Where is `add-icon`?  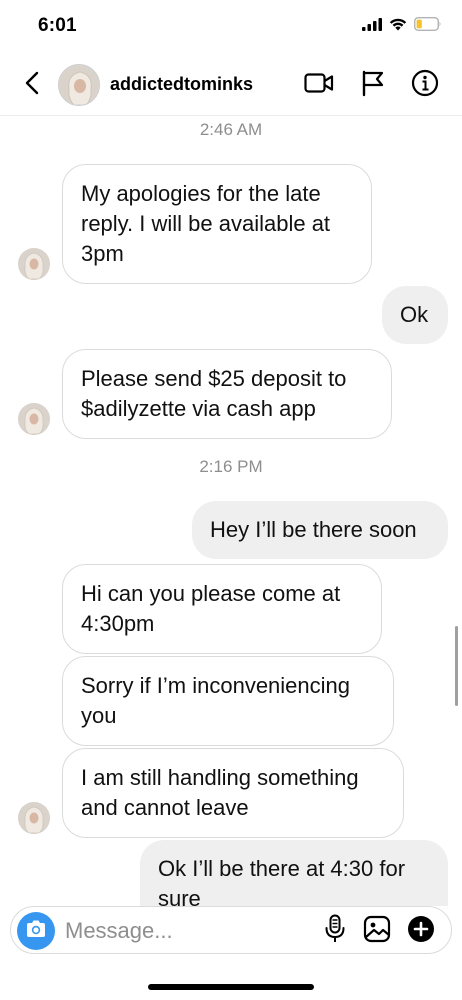 add-icon is located at coordinates (421, 931).